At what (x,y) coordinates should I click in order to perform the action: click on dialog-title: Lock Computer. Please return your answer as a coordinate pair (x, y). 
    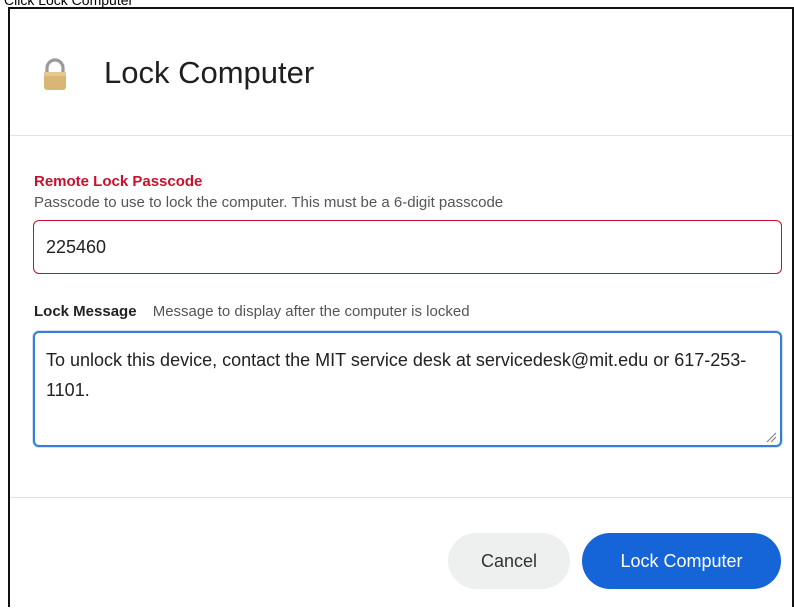
    Looking at the image, I should click on (209, 72).